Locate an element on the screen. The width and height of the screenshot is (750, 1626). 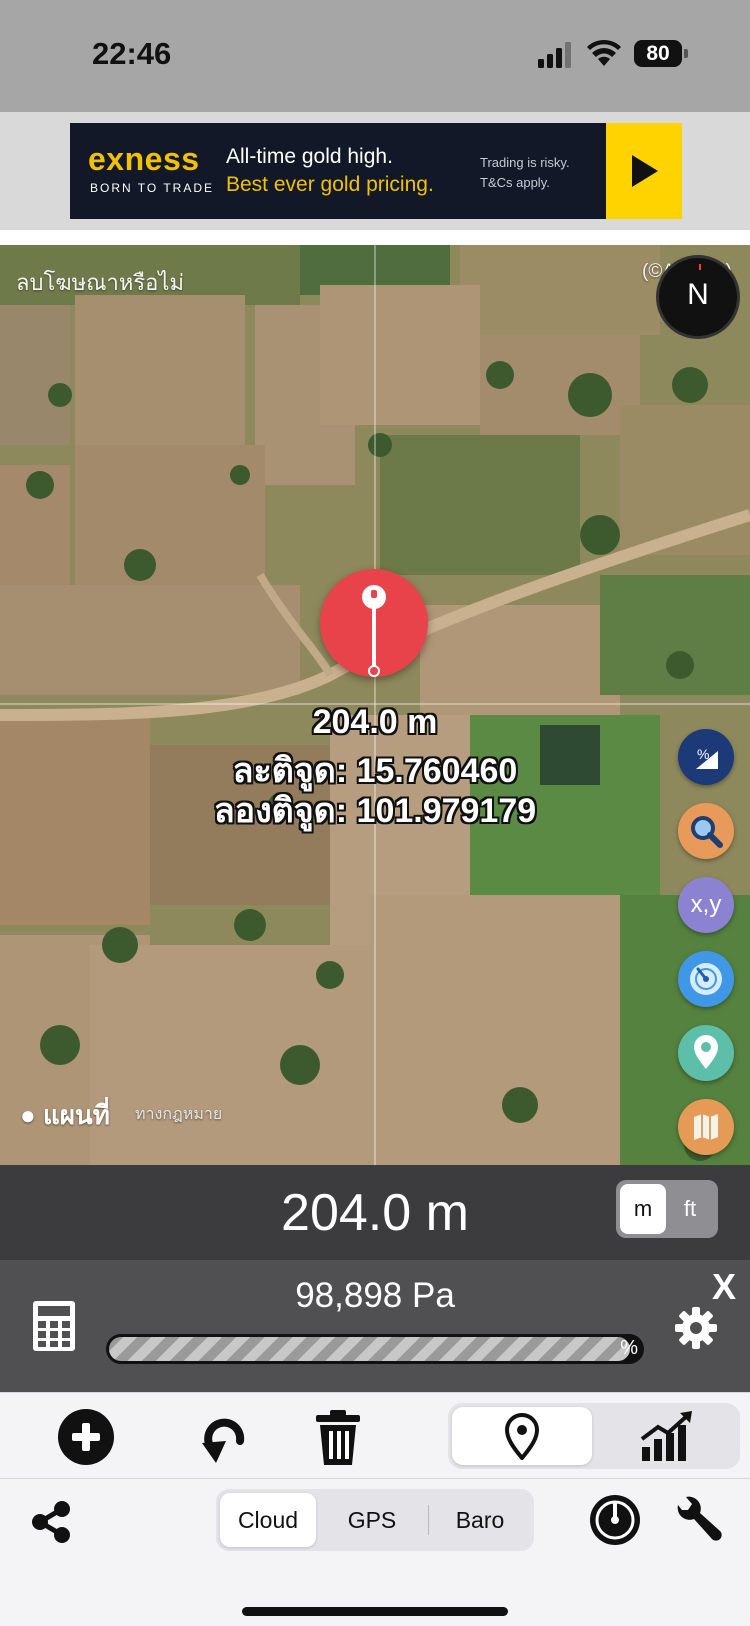
map-type-button is located at coordinates (706, 1127).